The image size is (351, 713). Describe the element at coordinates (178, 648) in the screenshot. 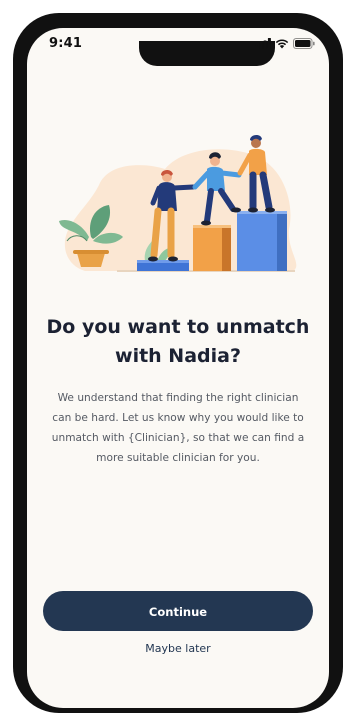

I see `maybe-later-link: Maybe later` at that location.